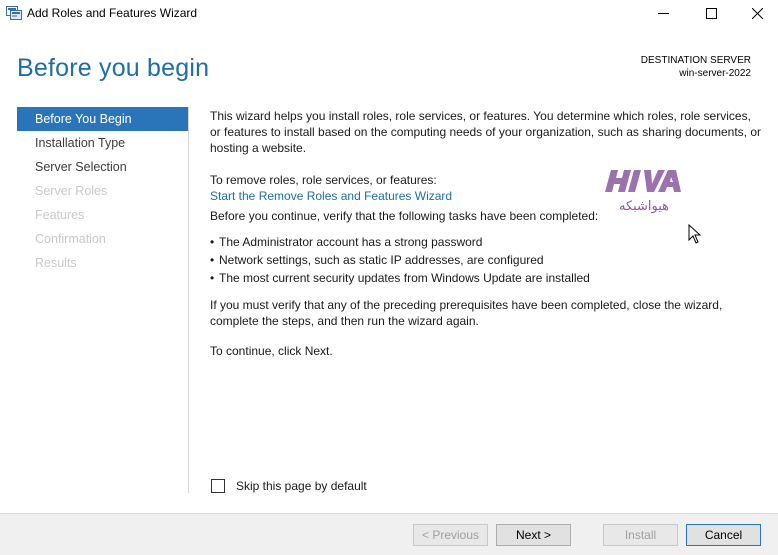 The image size is (778, 555). I want to click on window-title: Add Roles and Features Wizard, so click(112, 13).